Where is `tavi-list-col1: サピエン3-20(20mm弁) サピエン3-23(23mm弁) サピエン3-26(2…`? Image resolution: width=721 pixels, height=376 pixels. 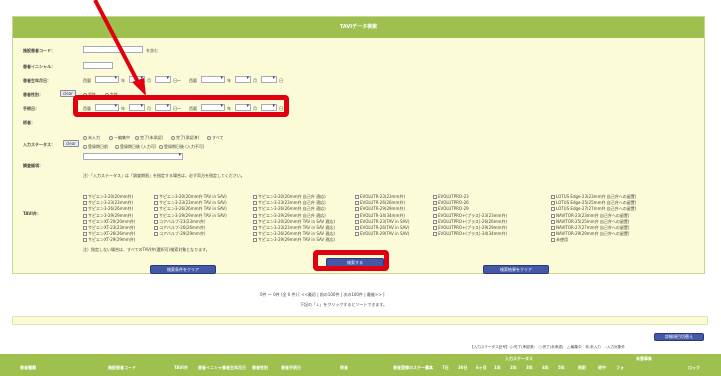 tavi-list-col1: サピエン3-20(20mm弁) サピエン3-23(23mm弁) サピエン3-26(2… is located at coordinates (109, 219).